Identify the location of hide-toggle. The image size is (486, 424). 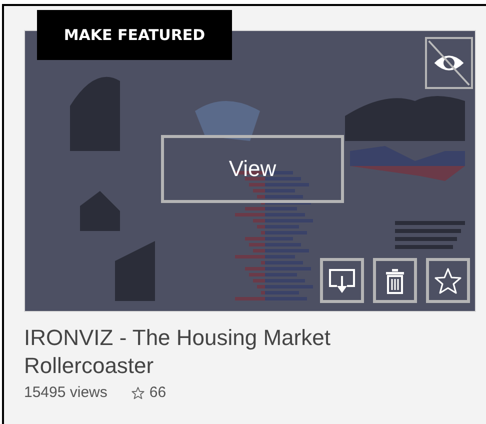
(449, 63).